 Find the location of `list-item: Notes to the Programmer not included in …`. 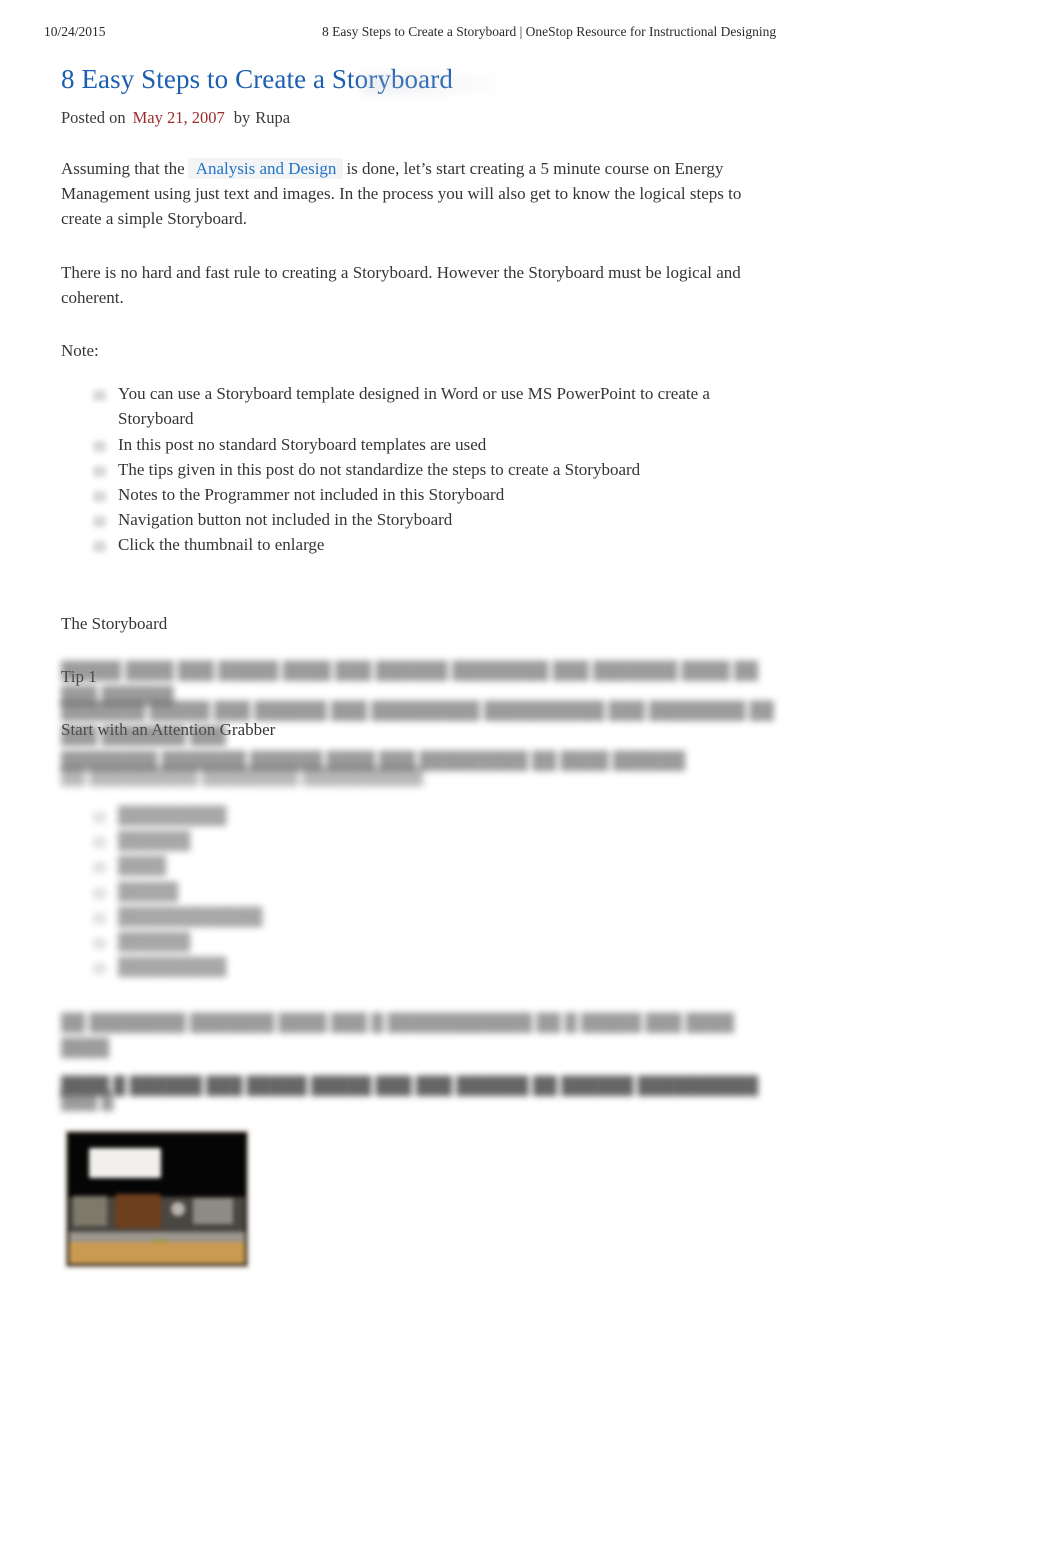

list-item: Notes to the Programmer not included in … is located at coordinates (427, 494).